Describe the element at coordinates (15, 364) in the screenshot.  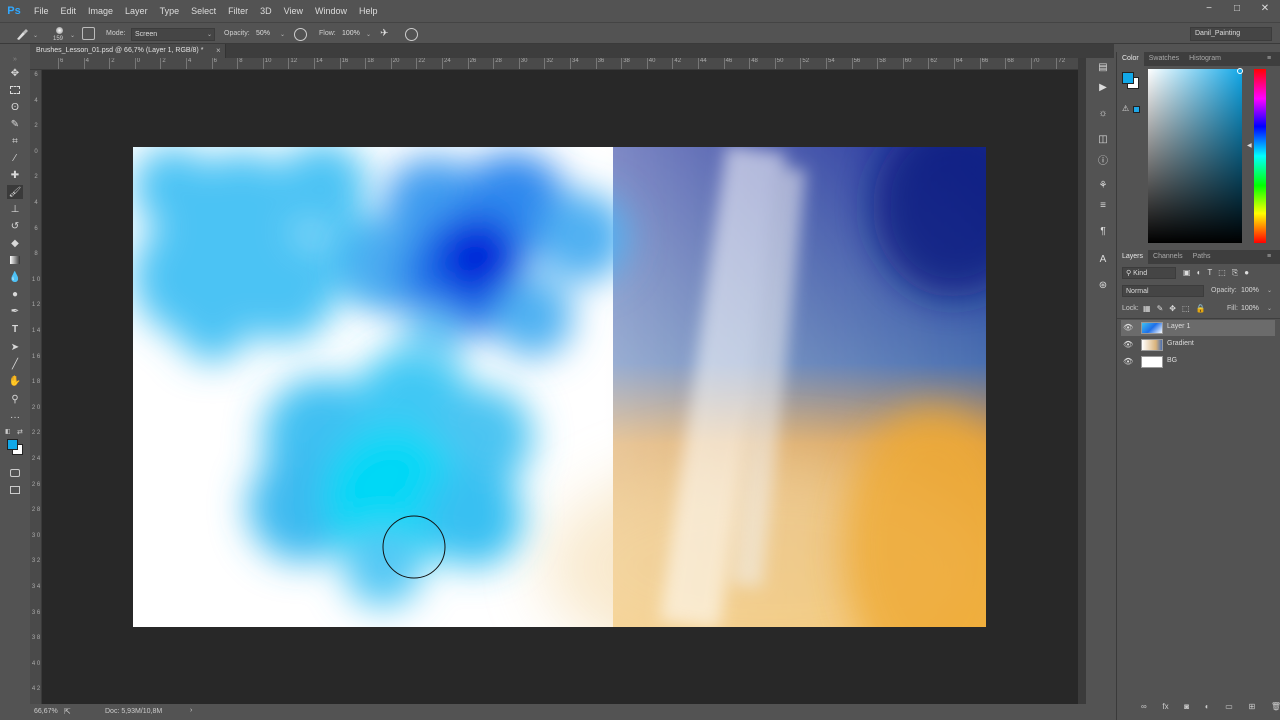
I see `line-tool-icon: ╱` at that location.